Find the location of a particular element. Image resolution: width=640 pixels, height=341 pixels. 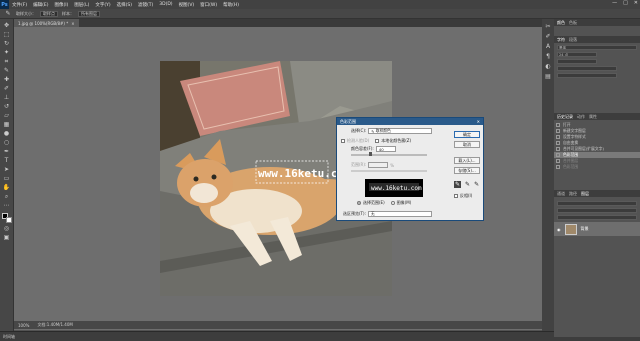

scale-input is located at coordinates (587, 75).